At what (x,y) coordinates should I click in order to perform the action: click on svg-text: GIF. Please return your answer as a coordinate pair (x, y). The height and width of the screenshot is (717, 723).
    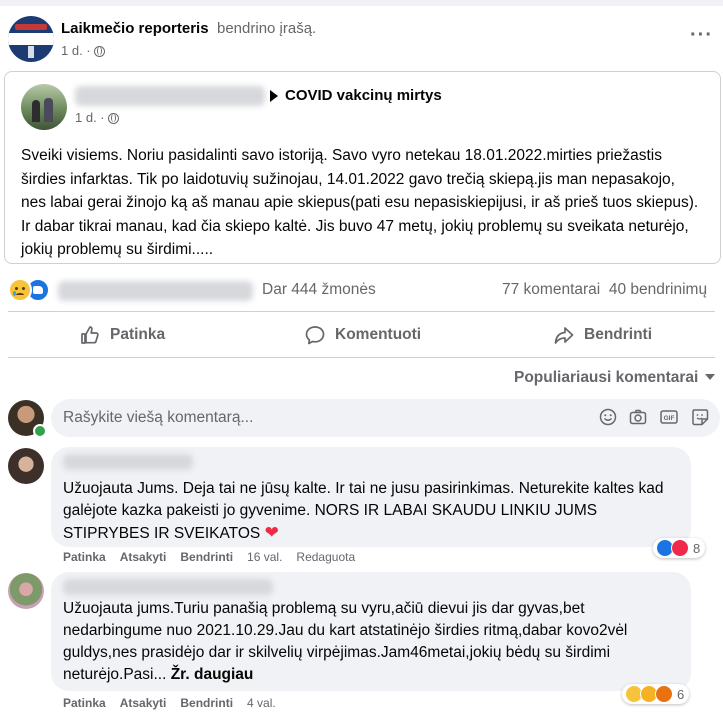
    Looking at the image, I should click on (669, 418).